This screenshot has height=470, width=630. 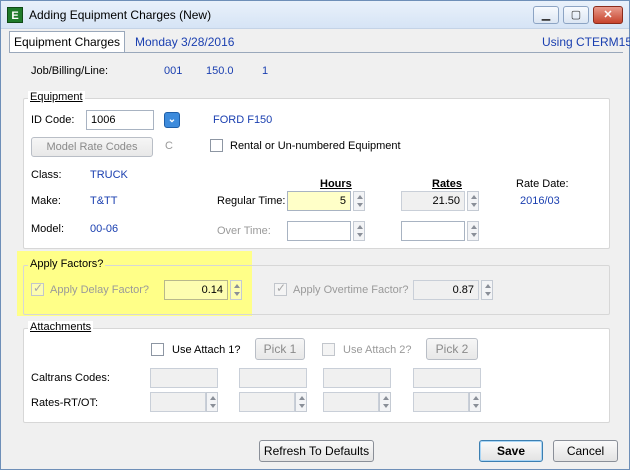 I want to click on save-button: Save, so click(x=511, y=451).